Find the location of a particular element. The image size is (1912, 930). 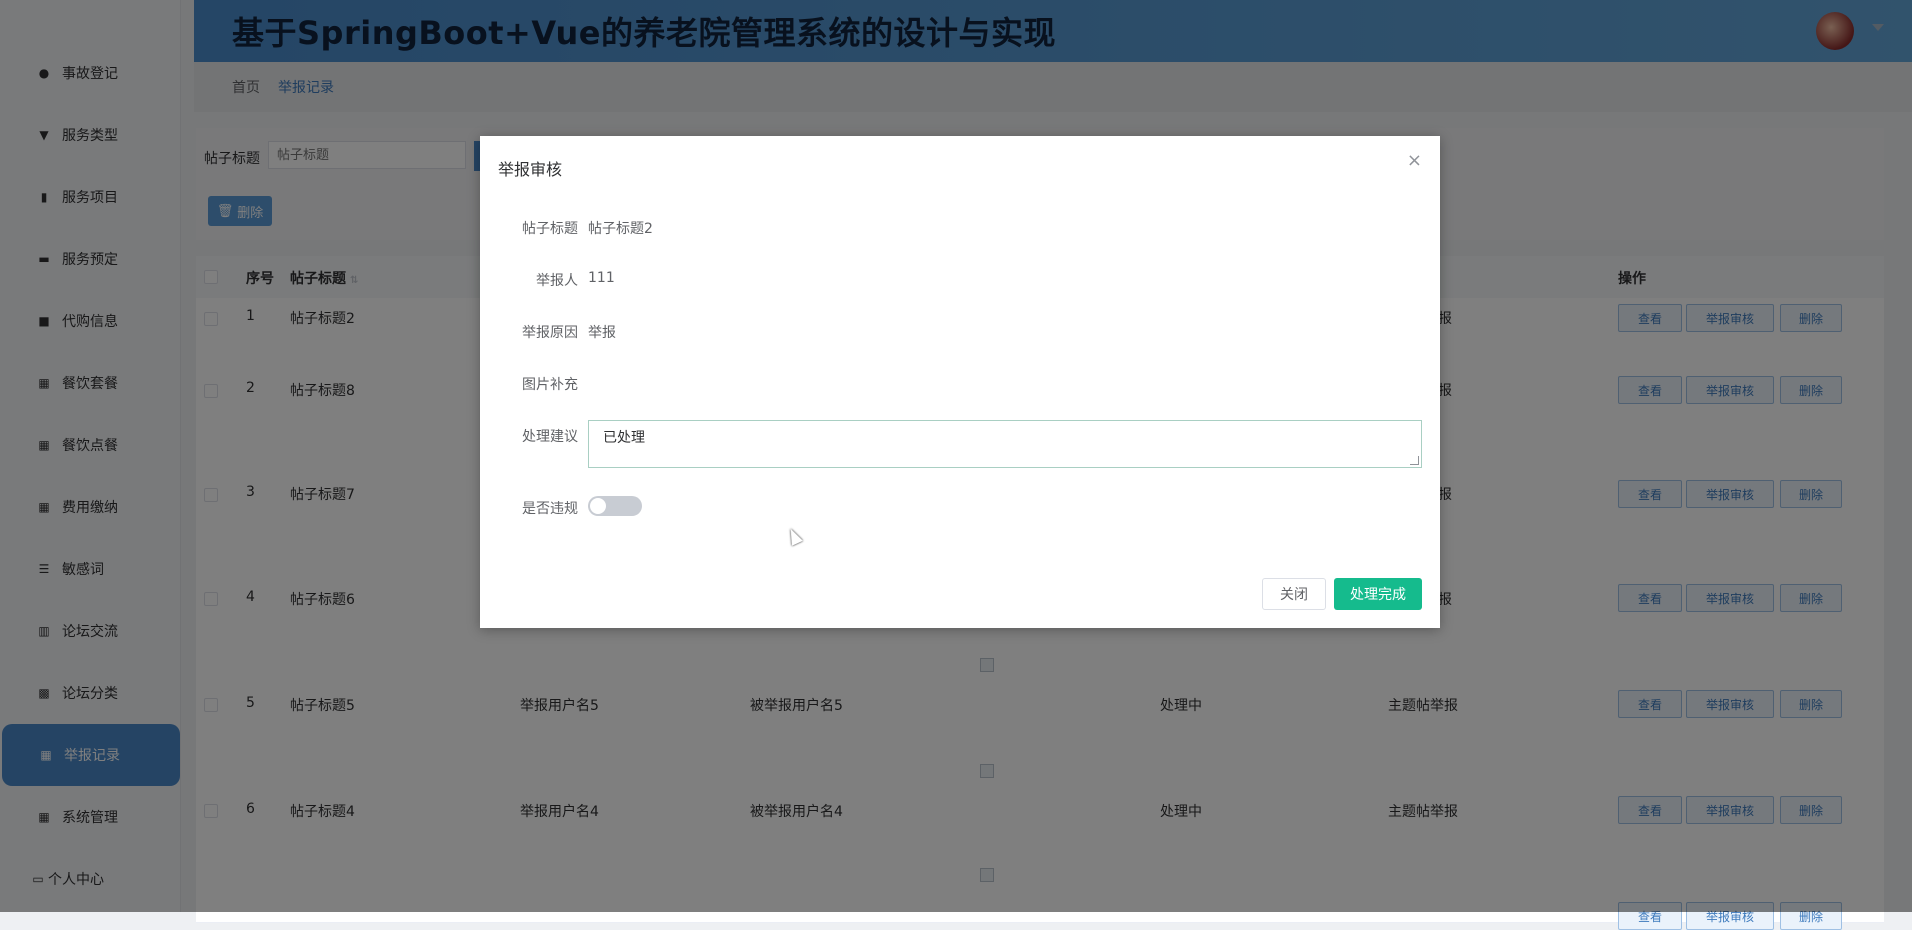

reason-value: 举报 is located at coordinates (602, 333).